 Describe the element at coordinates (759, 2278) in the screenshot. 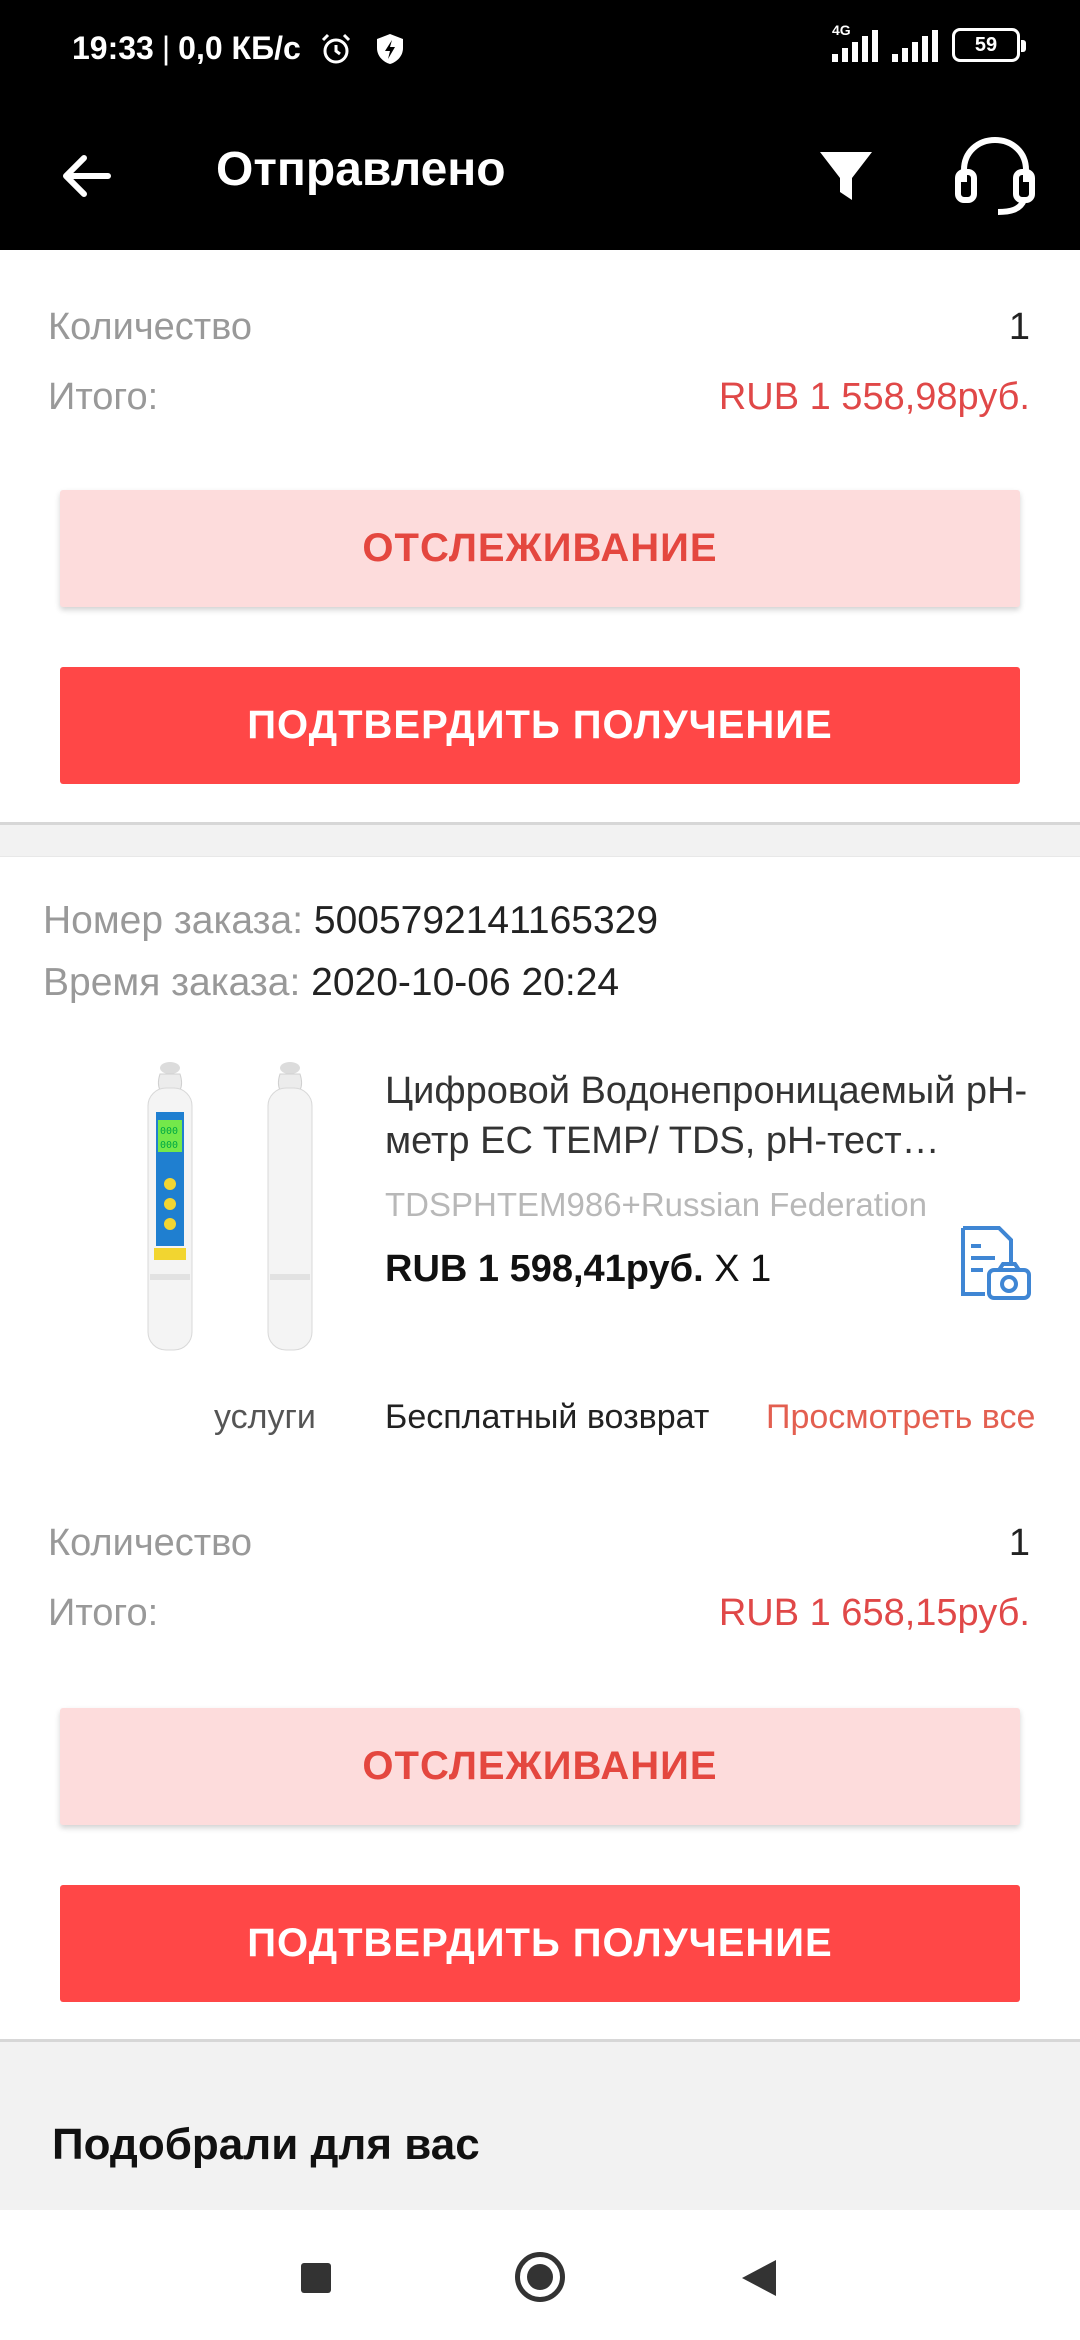

I see `back-icon` at that location.